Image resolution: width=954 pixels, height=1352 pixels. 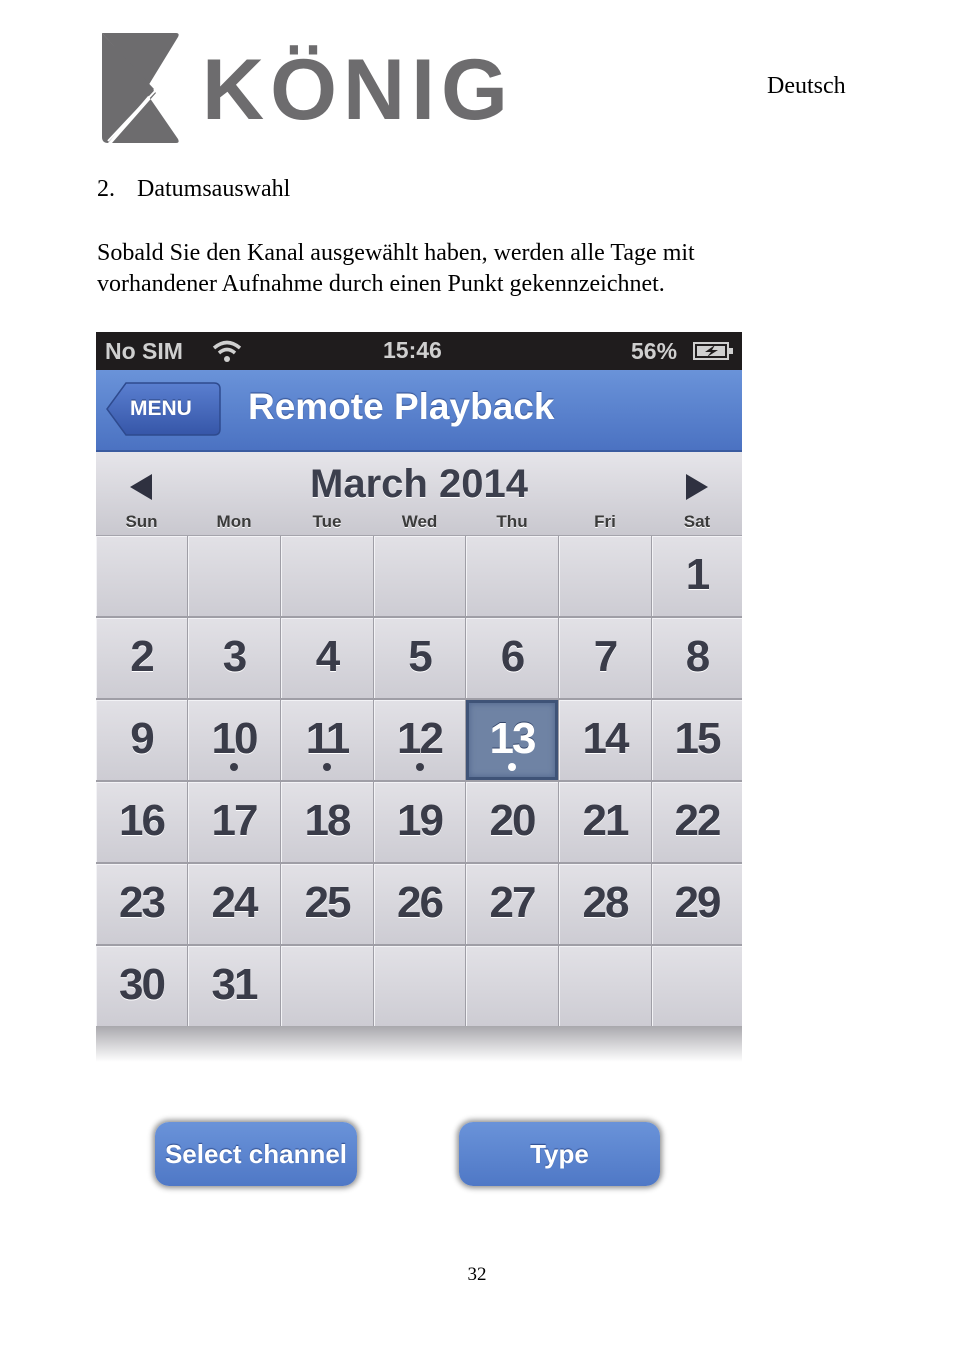 I want to click on calendar-day-cell: 1, so click(x=697, y=576).